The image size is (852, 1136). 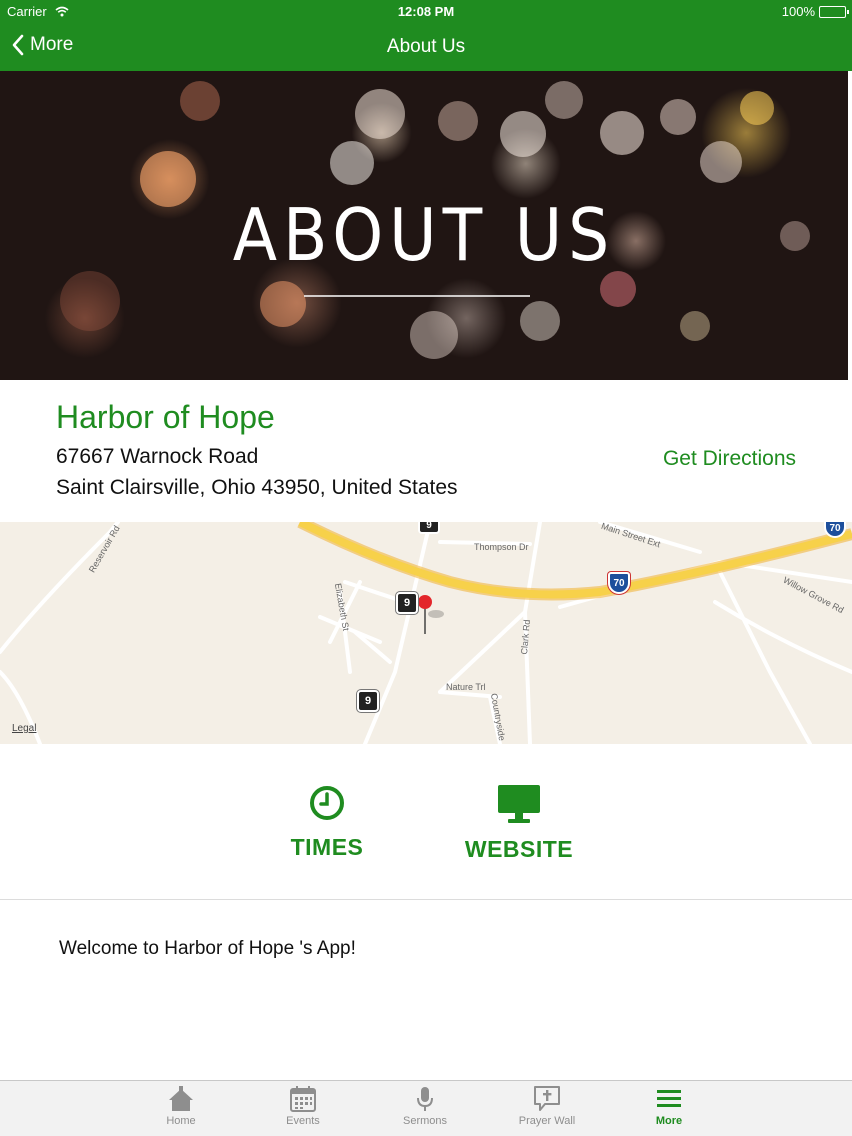 I want to click on home-icon, so click(x=181, y=1098).